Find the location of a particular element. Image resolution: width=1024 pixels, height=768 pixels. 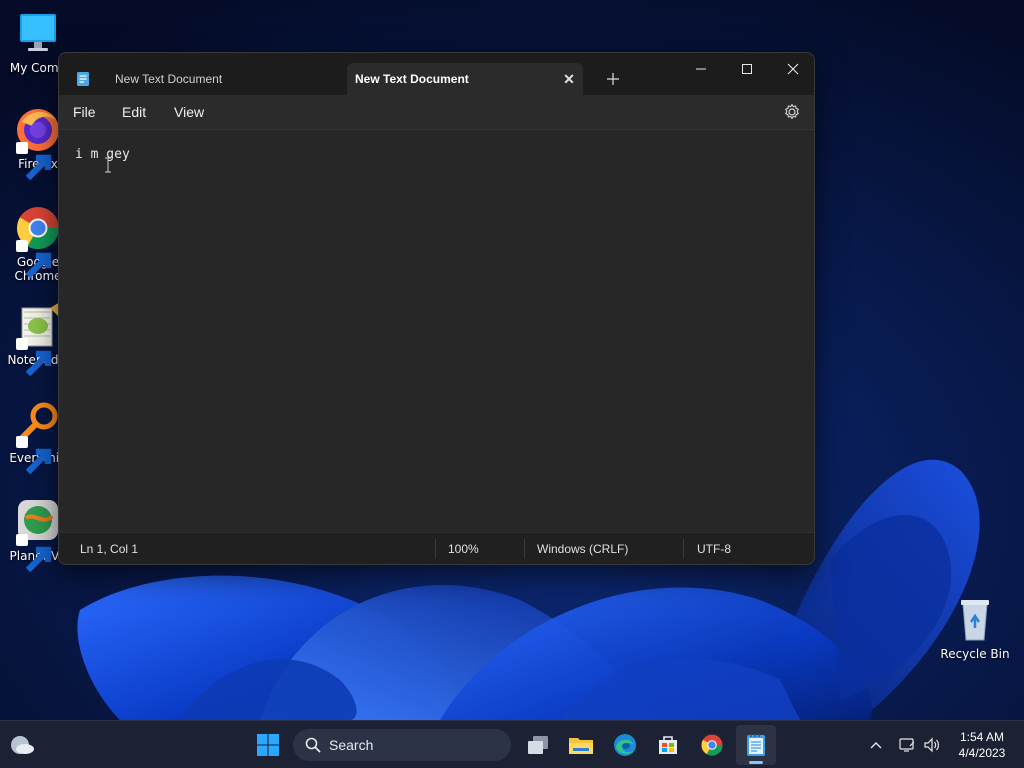

minimize-button is located at coordinates (701, 69).